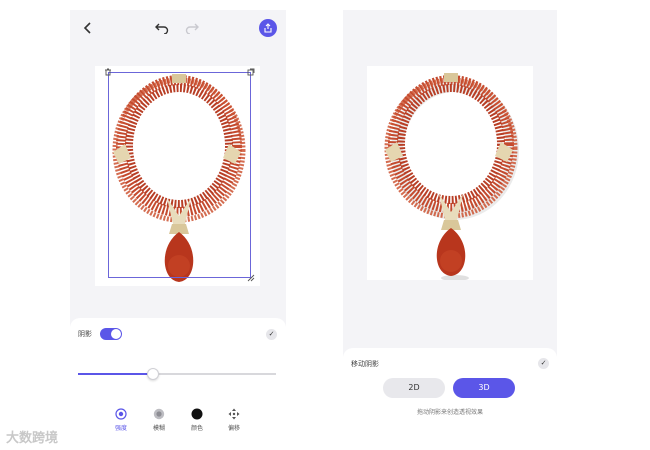  Describe the element at coordinates (449, 412) in the screenshot. I see `drag-hint: 拖动阴影来创造透视效果` at that location.